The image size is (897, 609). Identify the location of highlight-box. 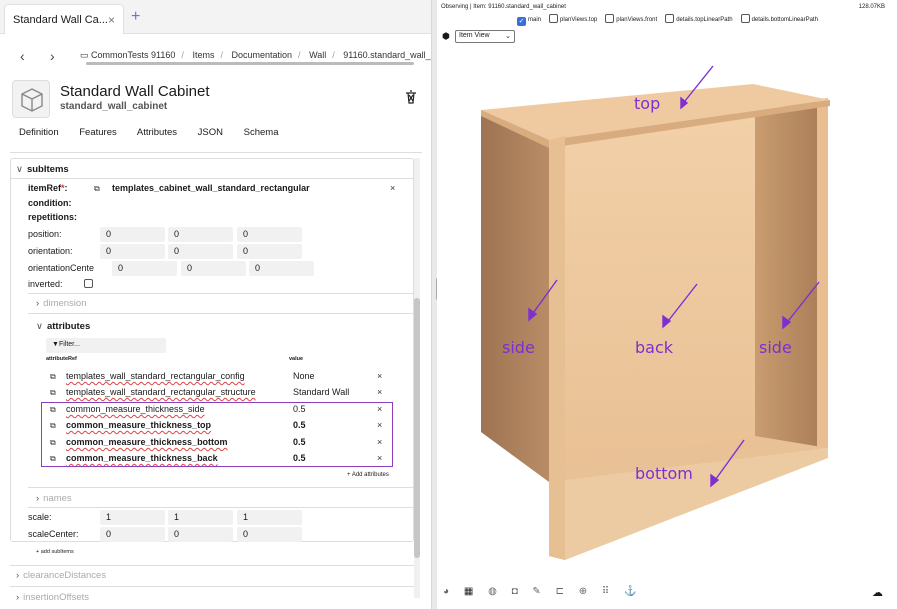
(217, 434).